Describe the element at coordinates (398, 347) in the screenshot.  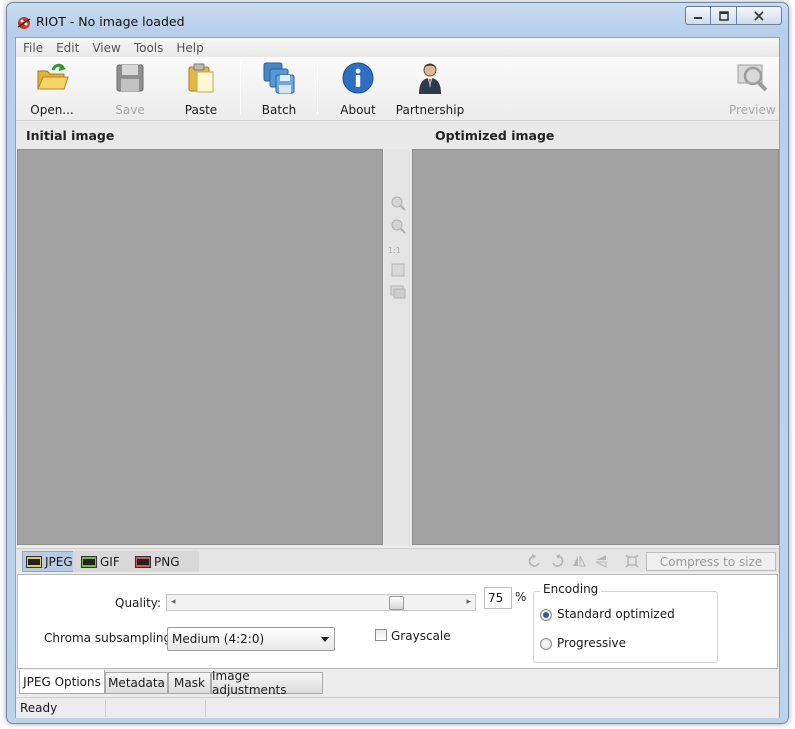
I see `zoom-controls: 1:1` at that location.